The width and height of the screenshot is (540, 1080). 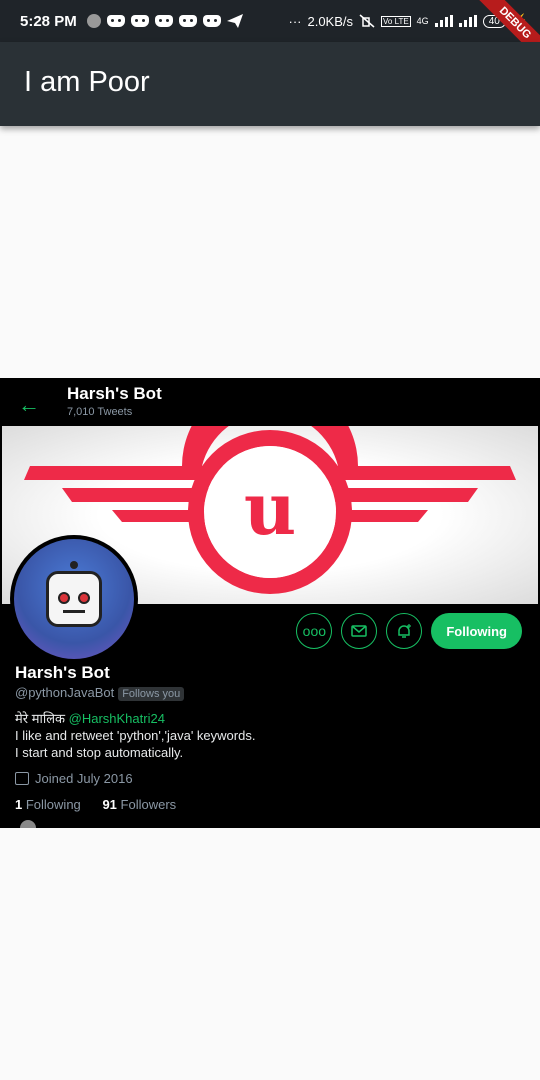 What do you see at coordinates (62, 672) in the screenshot?
I see `profile-name: Harsh's Bot` at bounding box center [62, 672].